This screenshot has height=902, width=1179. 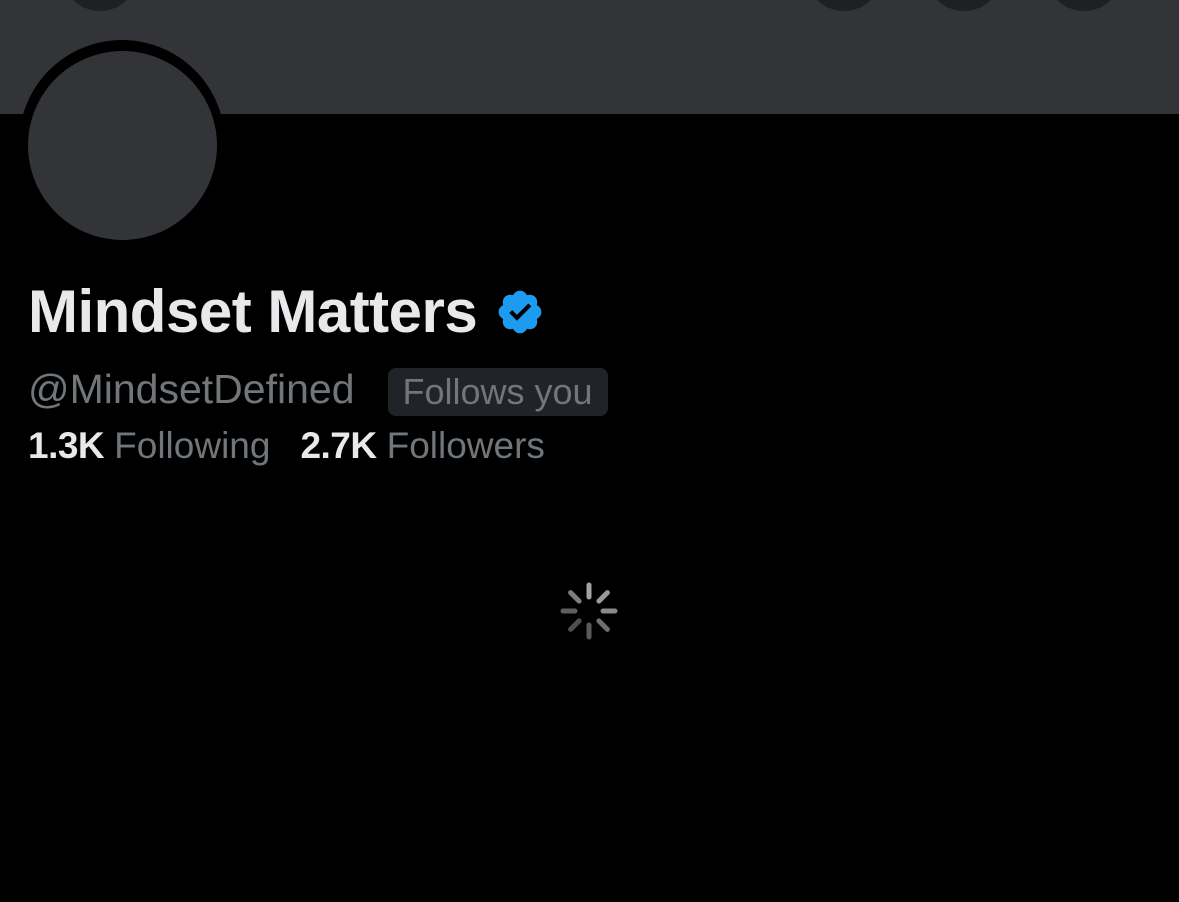 I want to click on followers-link: 2.7K Followers, so click(x=422, y=446).